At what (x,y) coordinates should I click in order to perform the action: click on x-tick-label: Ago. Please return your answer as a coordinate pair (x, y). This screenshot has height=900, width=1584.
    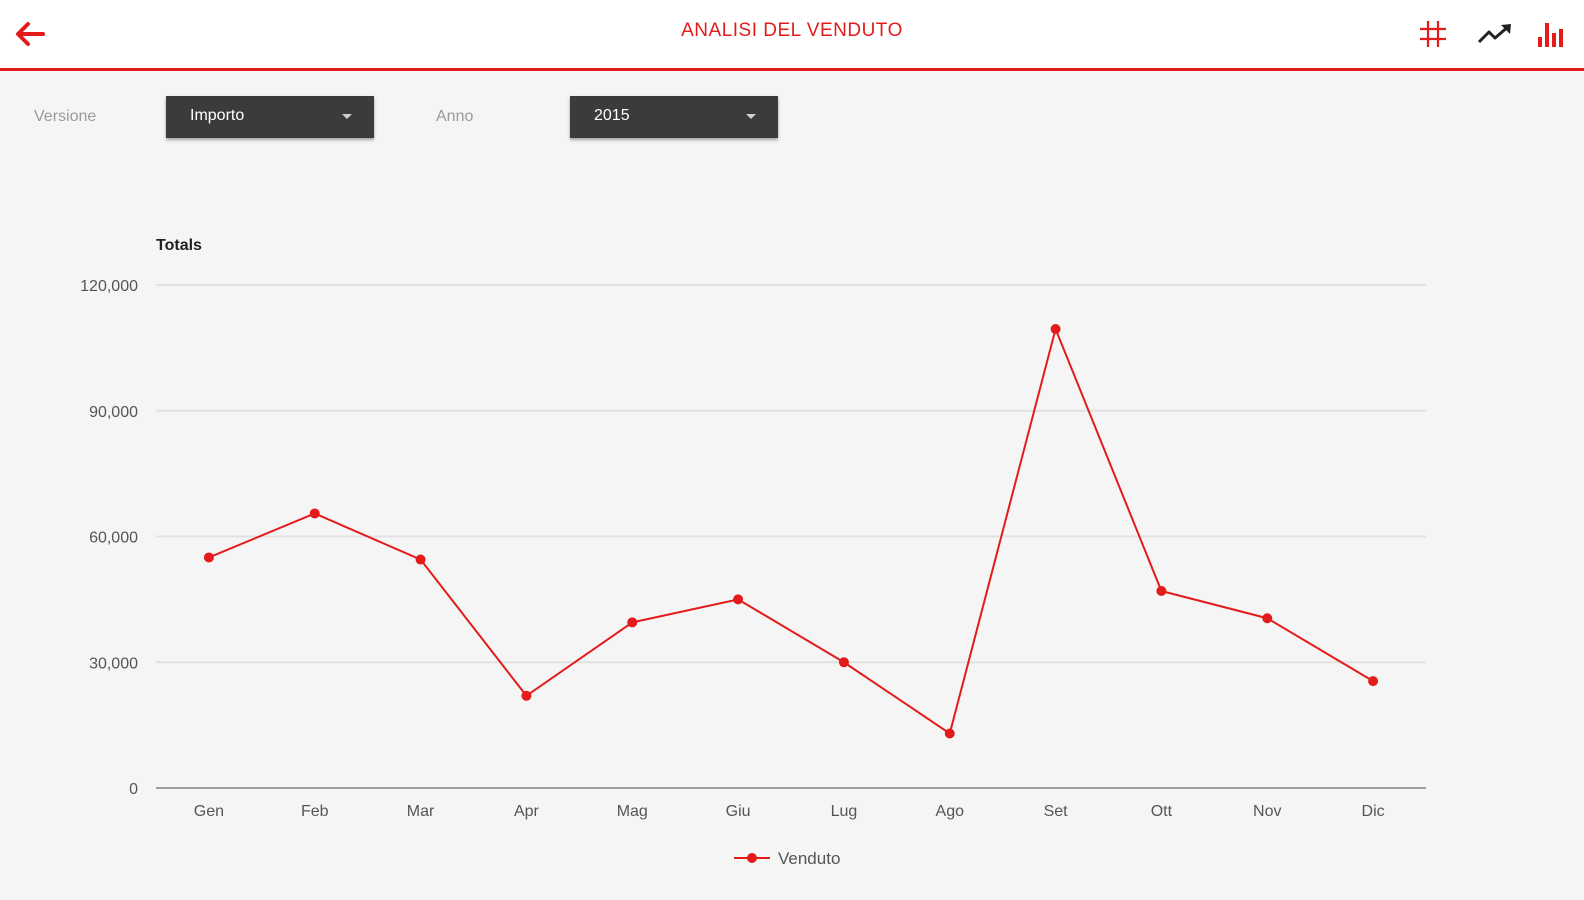
    Looking at the image, I should click on (950, 811).